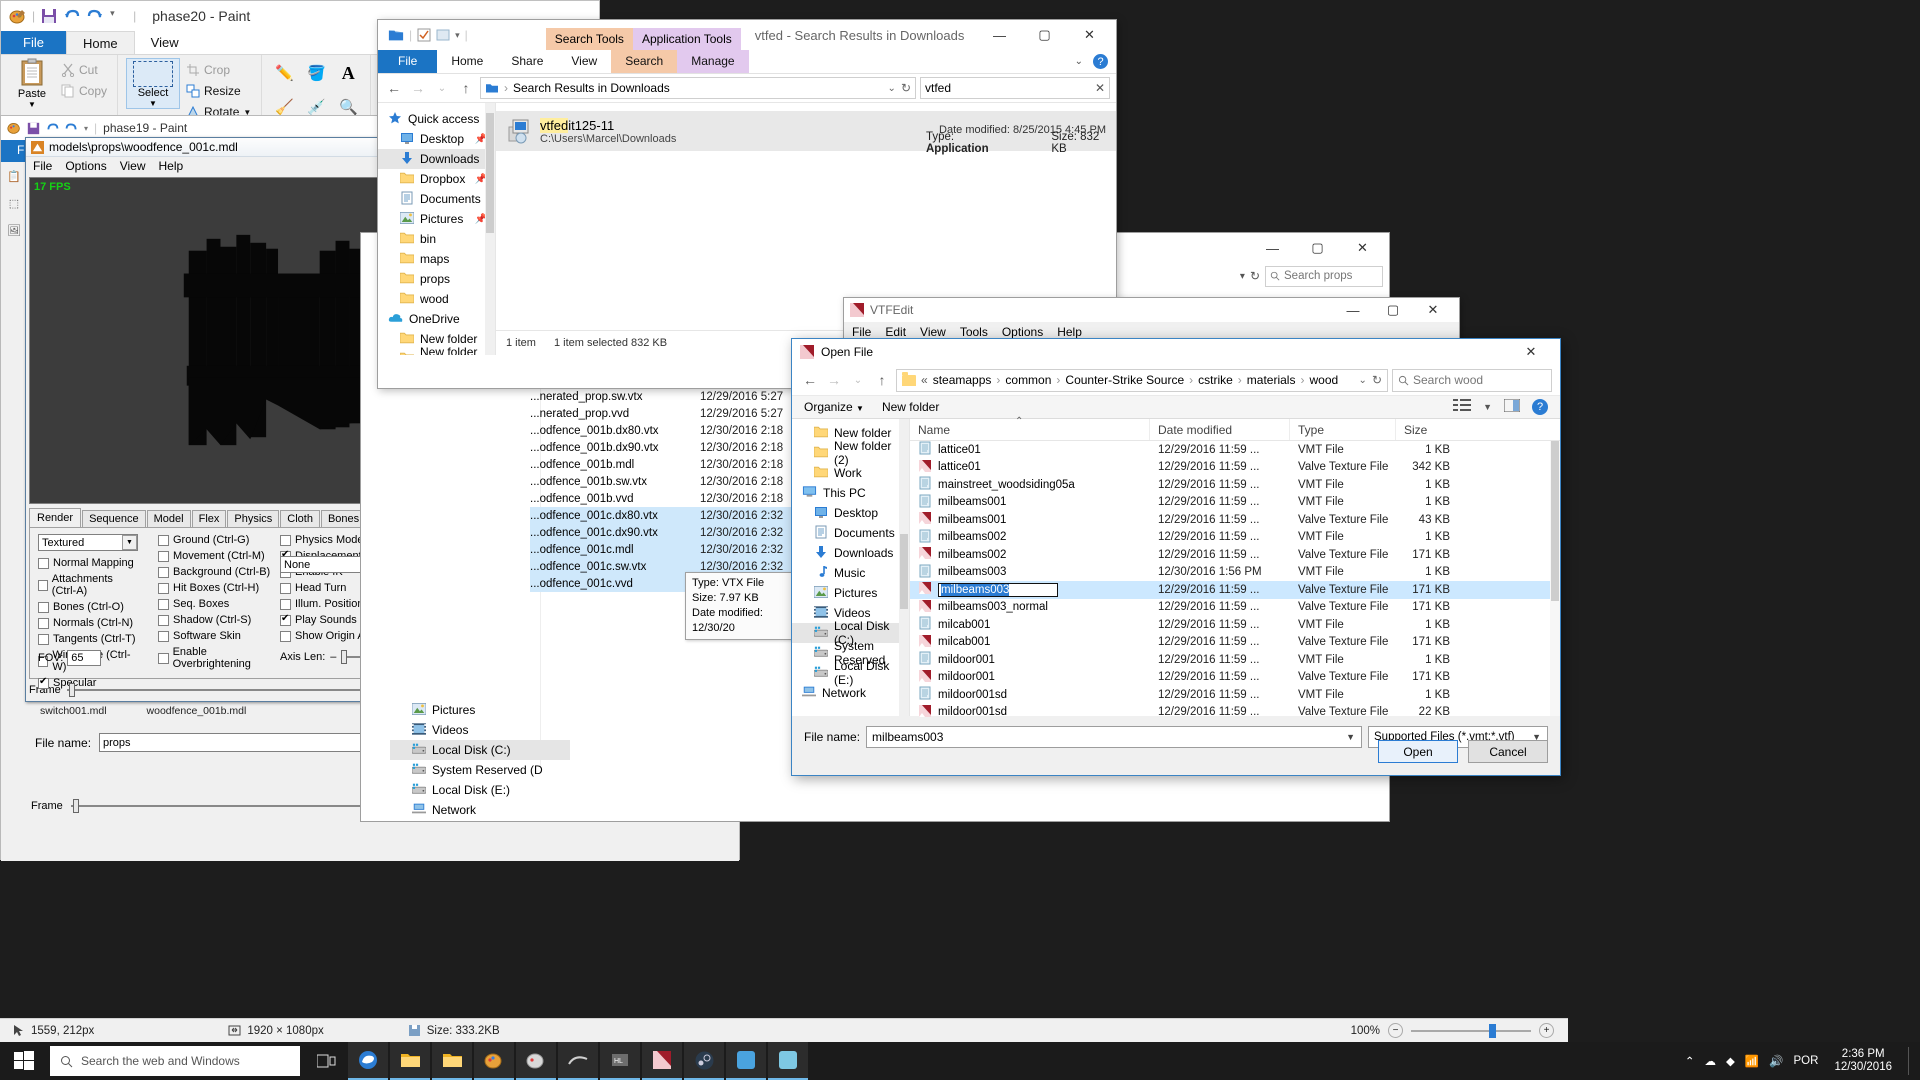 Image resolution: width=1920 pixels, height=1080 pixels. I want to click on show-desktop-button, so click(1910, 1061).